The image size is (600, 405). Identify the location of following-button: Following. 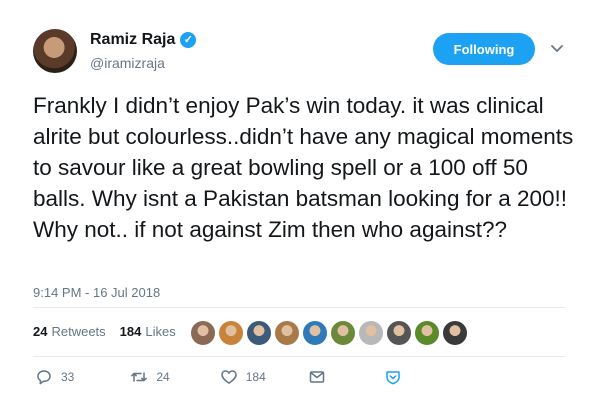
(484, 49).